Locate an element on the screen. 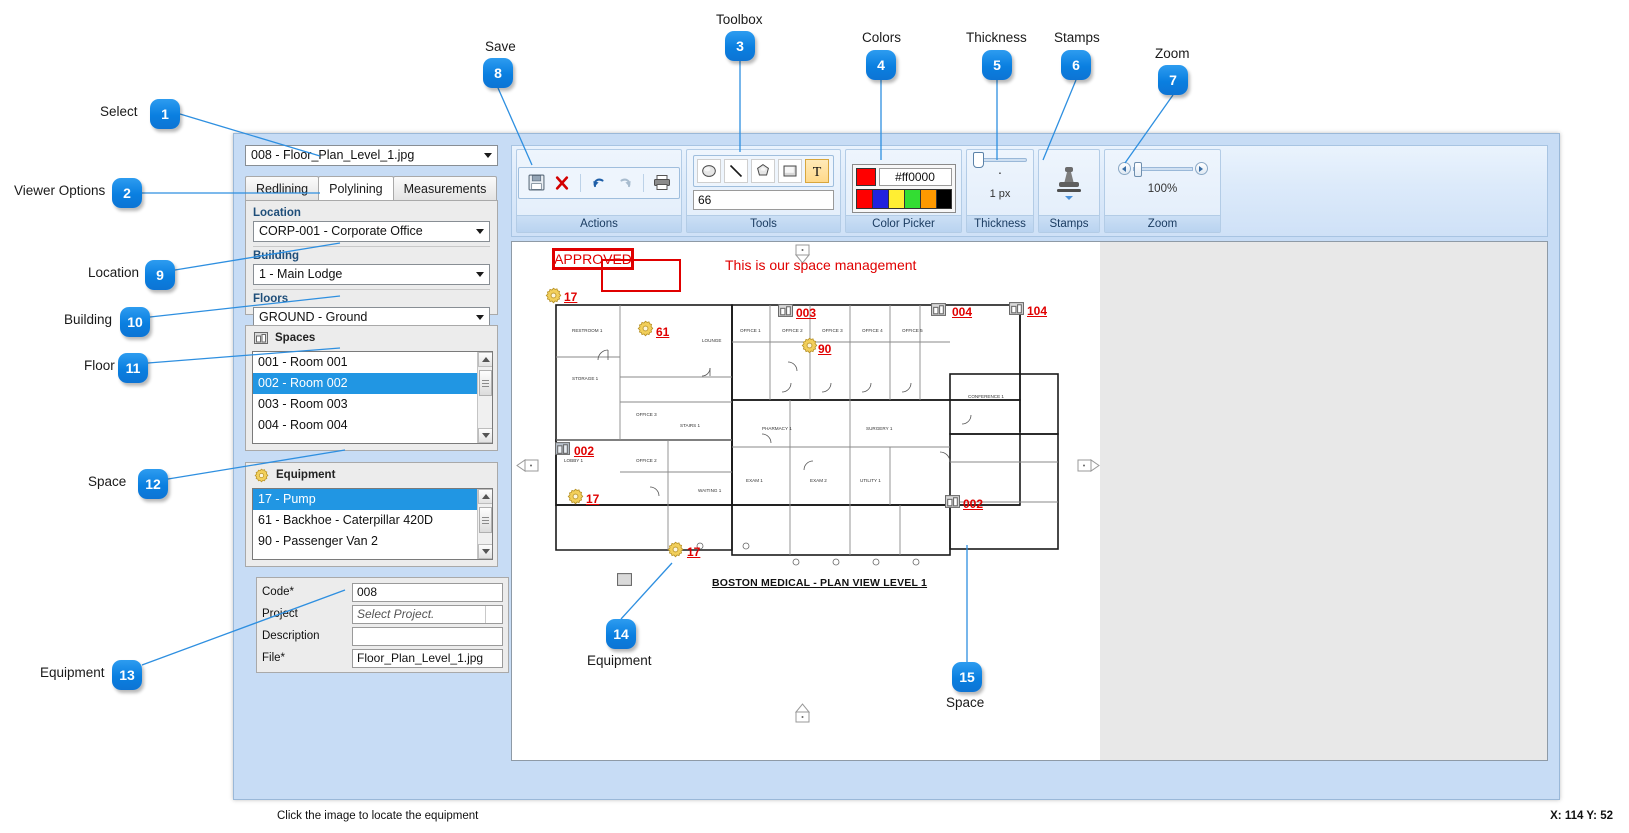 This screenshot has height=833, width=1629. callout-badge-10: 10 is located at coordinates (135, 322).